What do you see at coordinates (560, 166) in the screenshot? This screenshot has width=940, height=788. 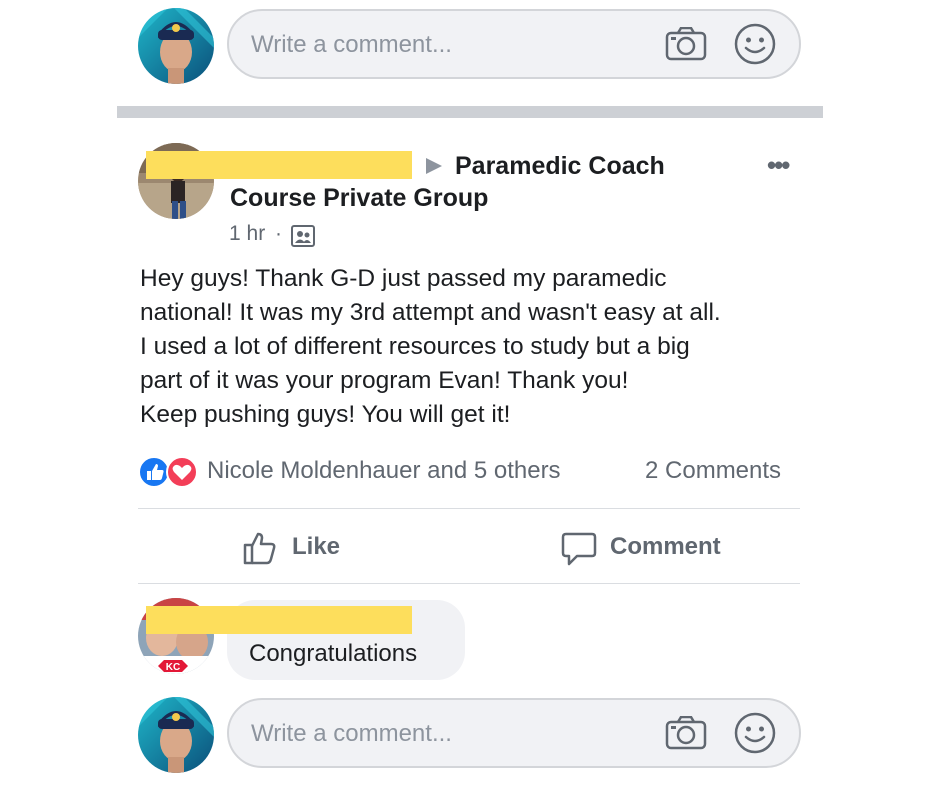 I see `group-name-line1: Paramedic Coach` at bounding box center [560, 166].